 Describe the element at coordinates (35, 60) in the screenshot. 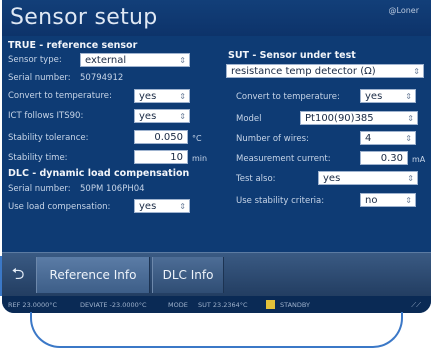

I see `ref-sensor-type-label: Sensor type:` at that location.